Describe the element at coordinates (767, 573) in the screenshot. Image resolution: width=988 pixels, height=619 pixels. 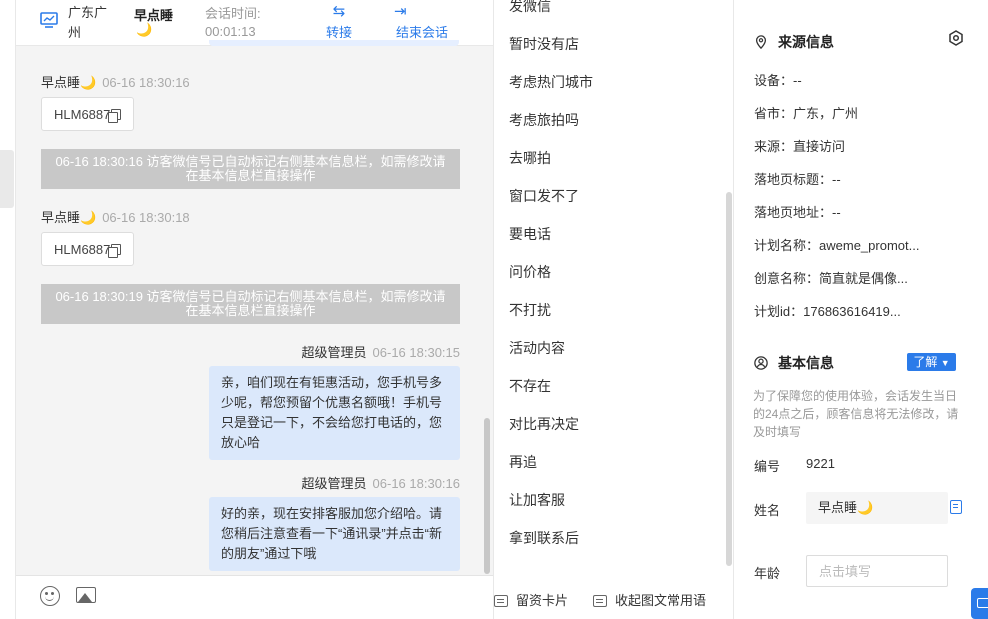
I see `age-label: 年龄` at that location.